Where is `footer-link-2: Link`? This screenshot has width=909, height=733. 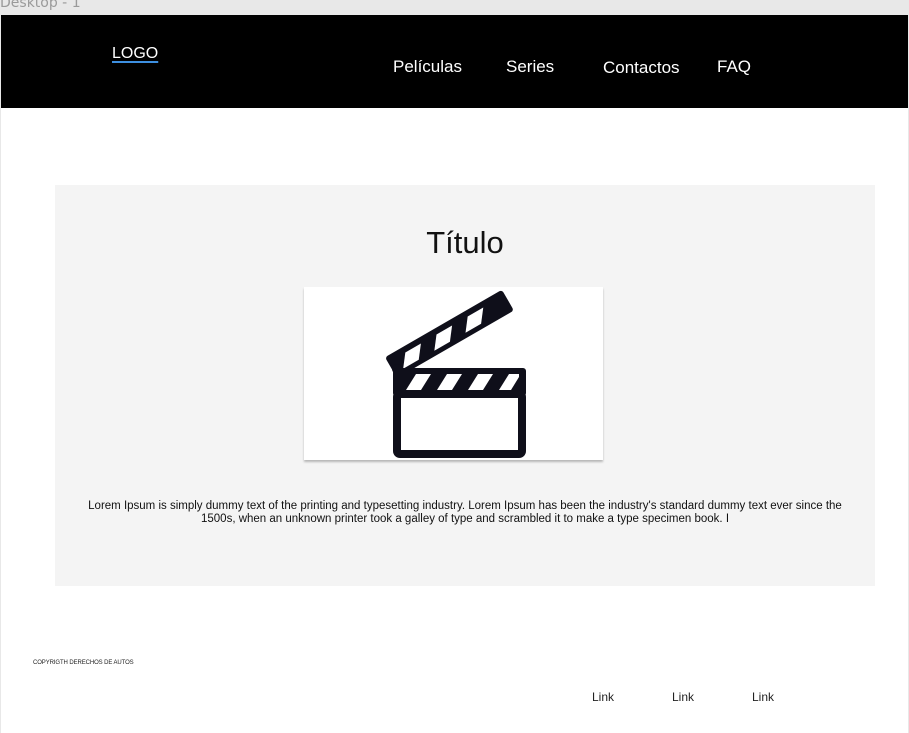
footer-link-2: Link is located at coordinates (683, 697).